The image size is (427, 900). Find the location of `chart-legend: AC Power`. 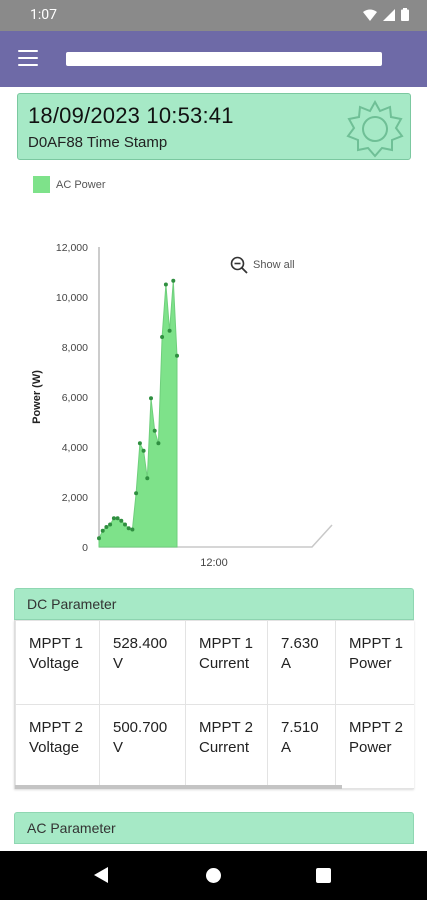

chart-legend: AC Power is located at coordinates (69, 184).